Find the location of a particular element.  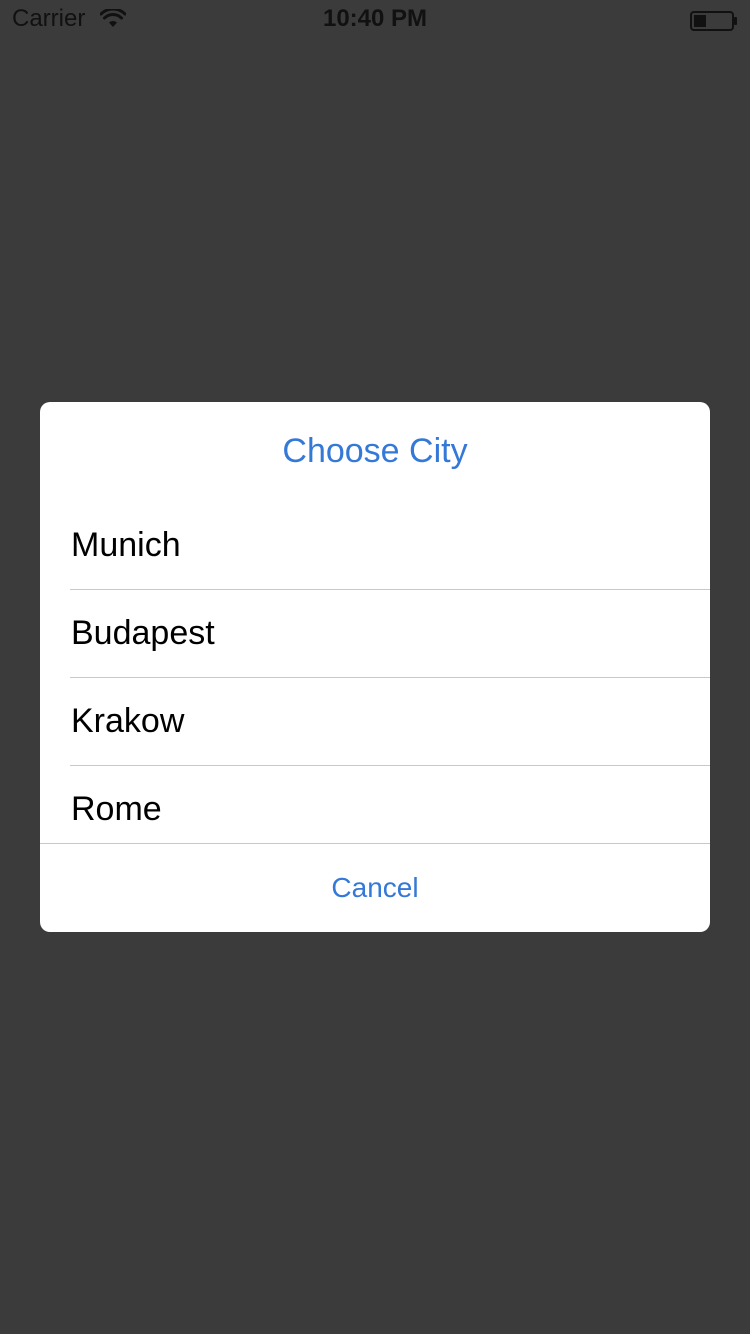

city-option-label: Krakow is located at coordinates (128, 721).